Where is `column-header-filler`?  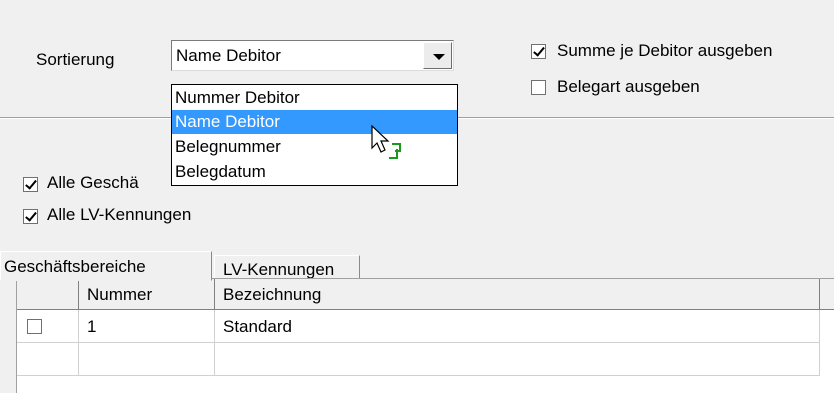
column-header-filler is located at coordinates (827, 294).